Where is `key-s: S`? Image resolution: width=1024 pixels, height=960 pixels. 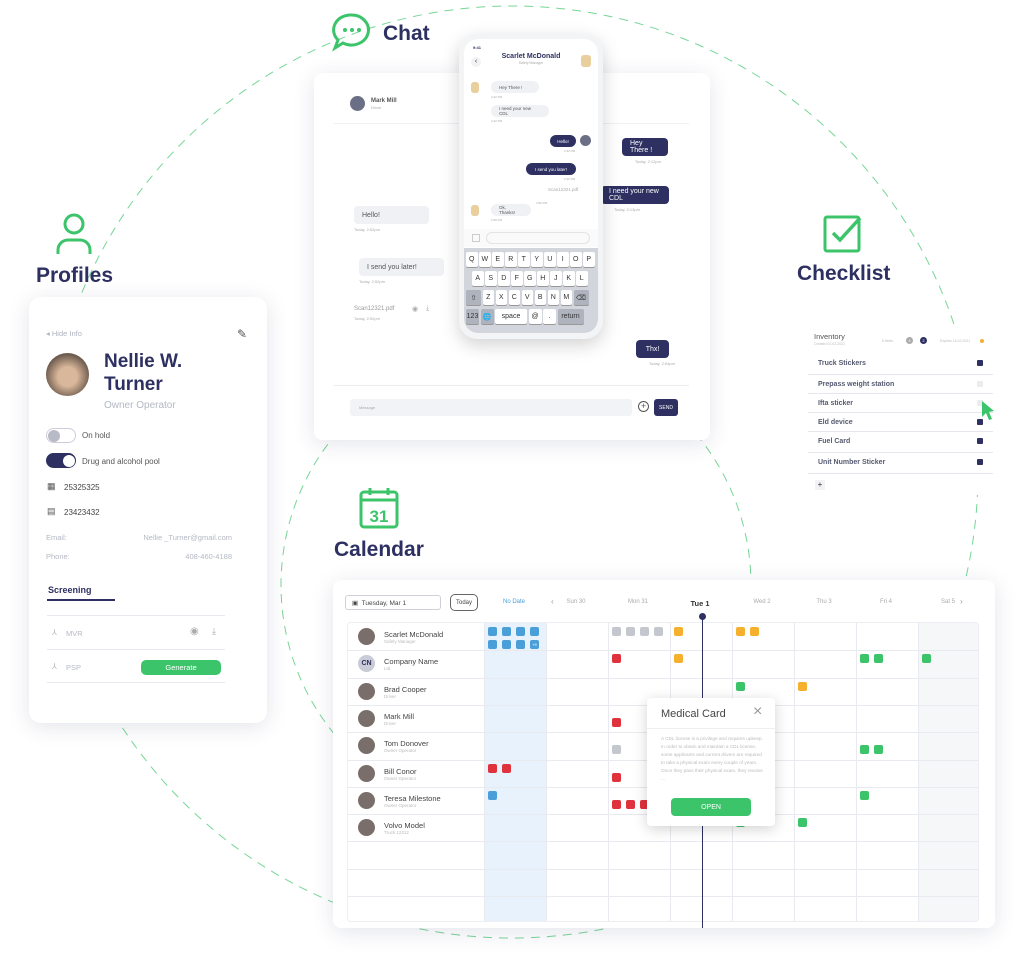
key-s: S is located at coordinates (491, 278).